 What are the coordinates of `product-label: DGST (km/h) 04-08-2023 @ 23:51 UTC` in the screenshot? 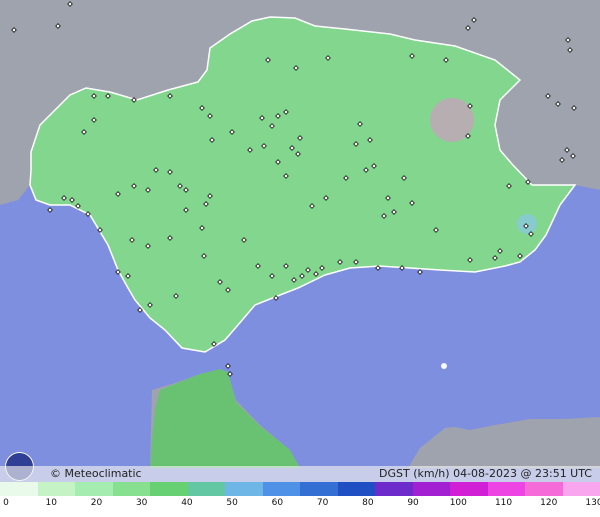 It's located at (485, 473).